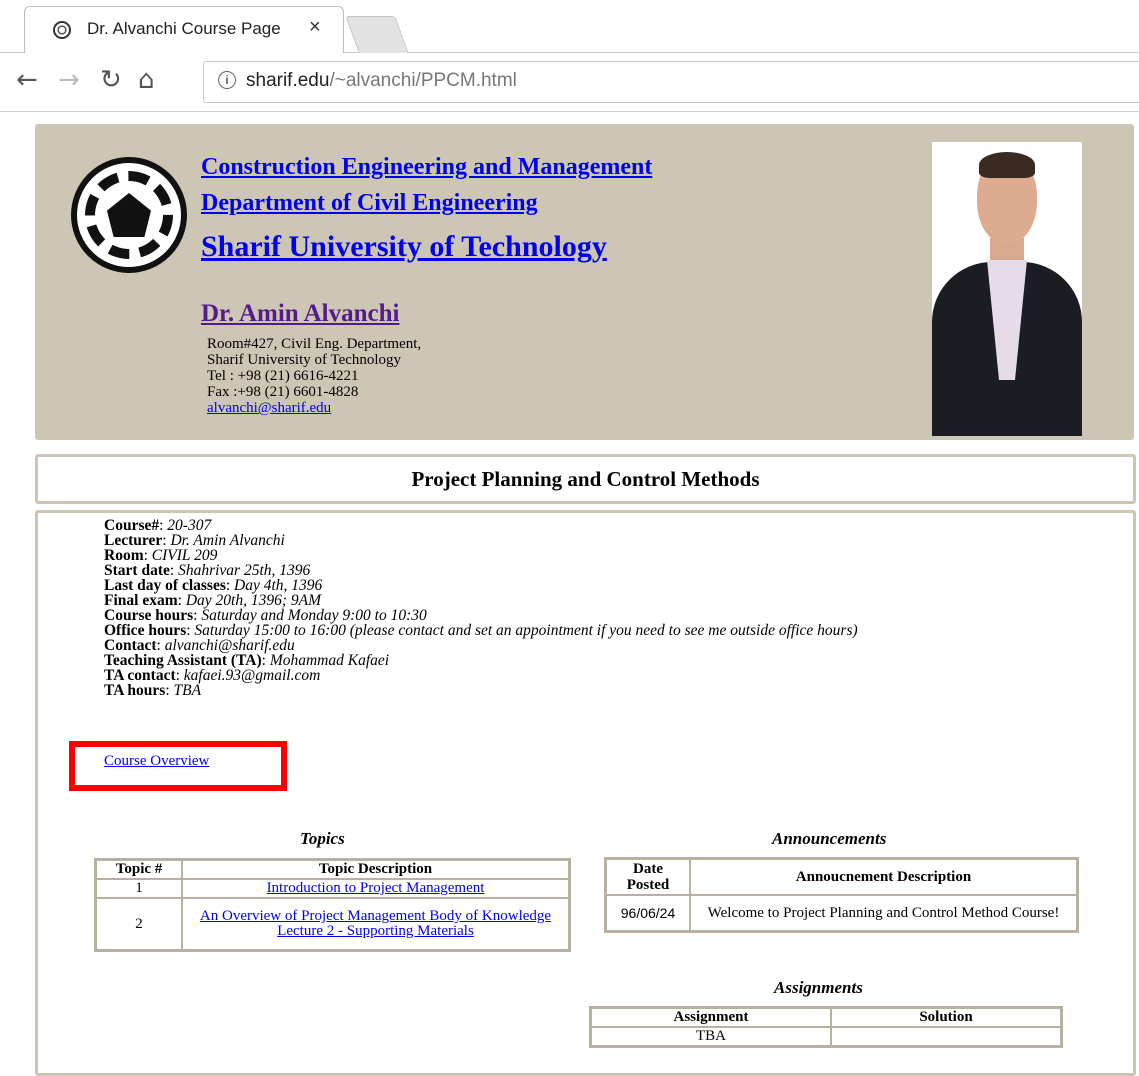 This screenshot has height=1076, width=1139. I want to click on table-row: 1 Introduction to Project Management, so click(332, 888).